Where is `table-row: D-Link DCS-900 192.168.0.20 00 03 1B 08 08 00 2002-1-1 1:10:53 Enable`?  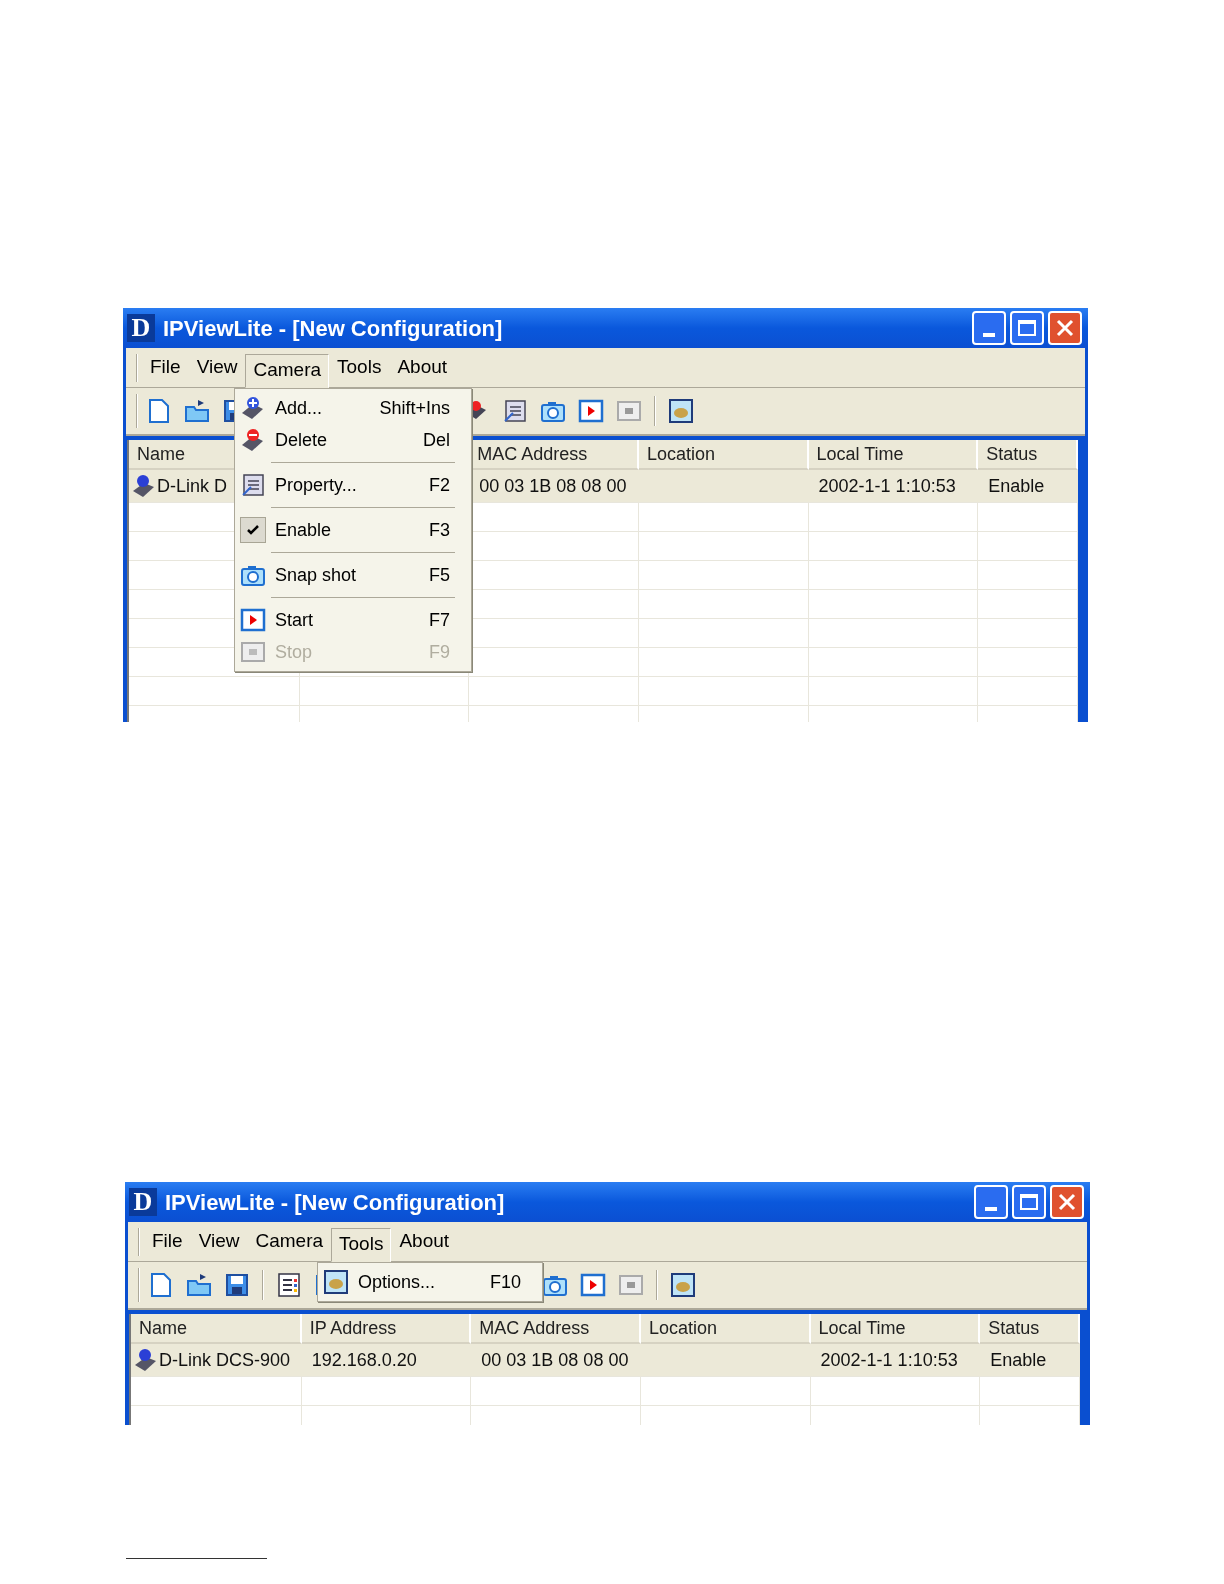
table-row: D-Link DCS-900 192.168.0.20 00 03 1B 08 08 00 2002-1-1 1:10:53 Enable is located at coordinates (605, 1360).